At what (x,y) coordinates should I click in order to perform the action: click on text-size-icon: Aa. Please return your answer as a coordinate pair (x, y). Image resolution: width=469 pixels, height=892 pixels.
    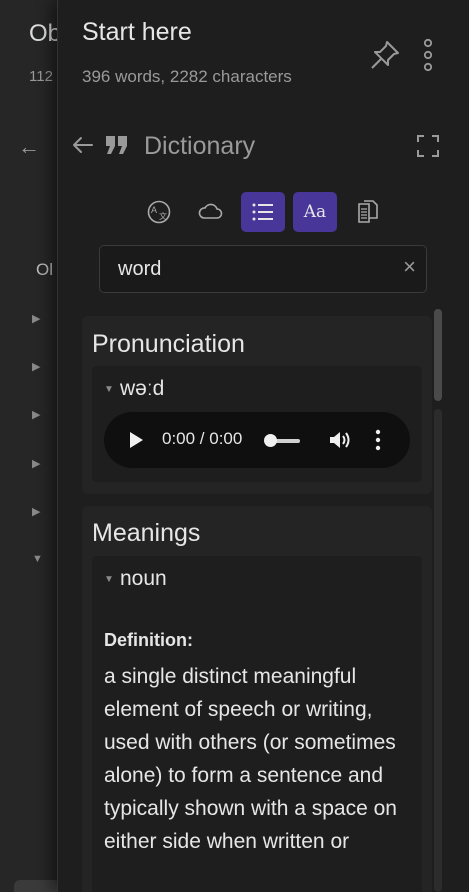
    Looking at the image, I should click on (315, 212).